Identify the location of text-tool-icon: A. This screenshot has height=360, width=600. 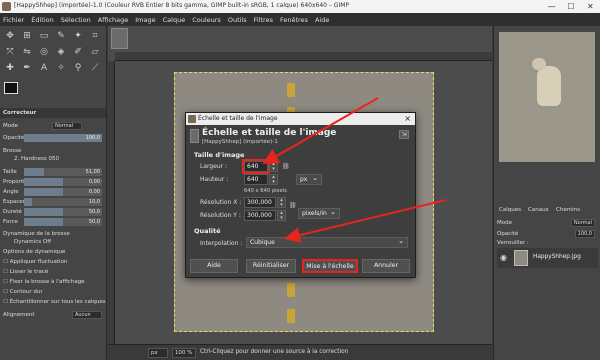
(44, 68).